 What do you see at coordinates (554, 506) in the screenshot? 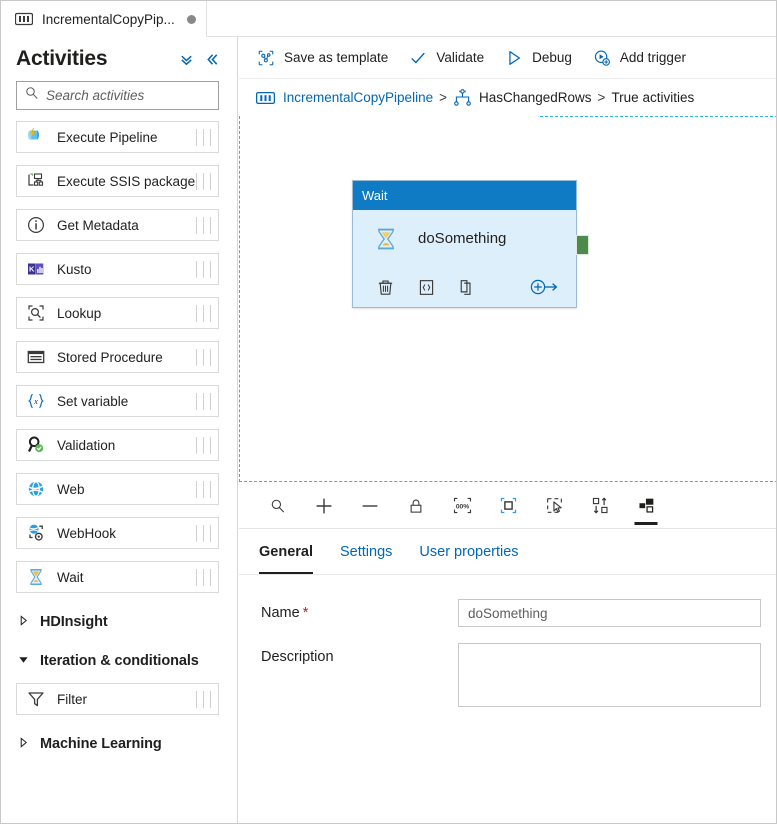
I see `marquee-select-icon` at bounding box center [554, 506].